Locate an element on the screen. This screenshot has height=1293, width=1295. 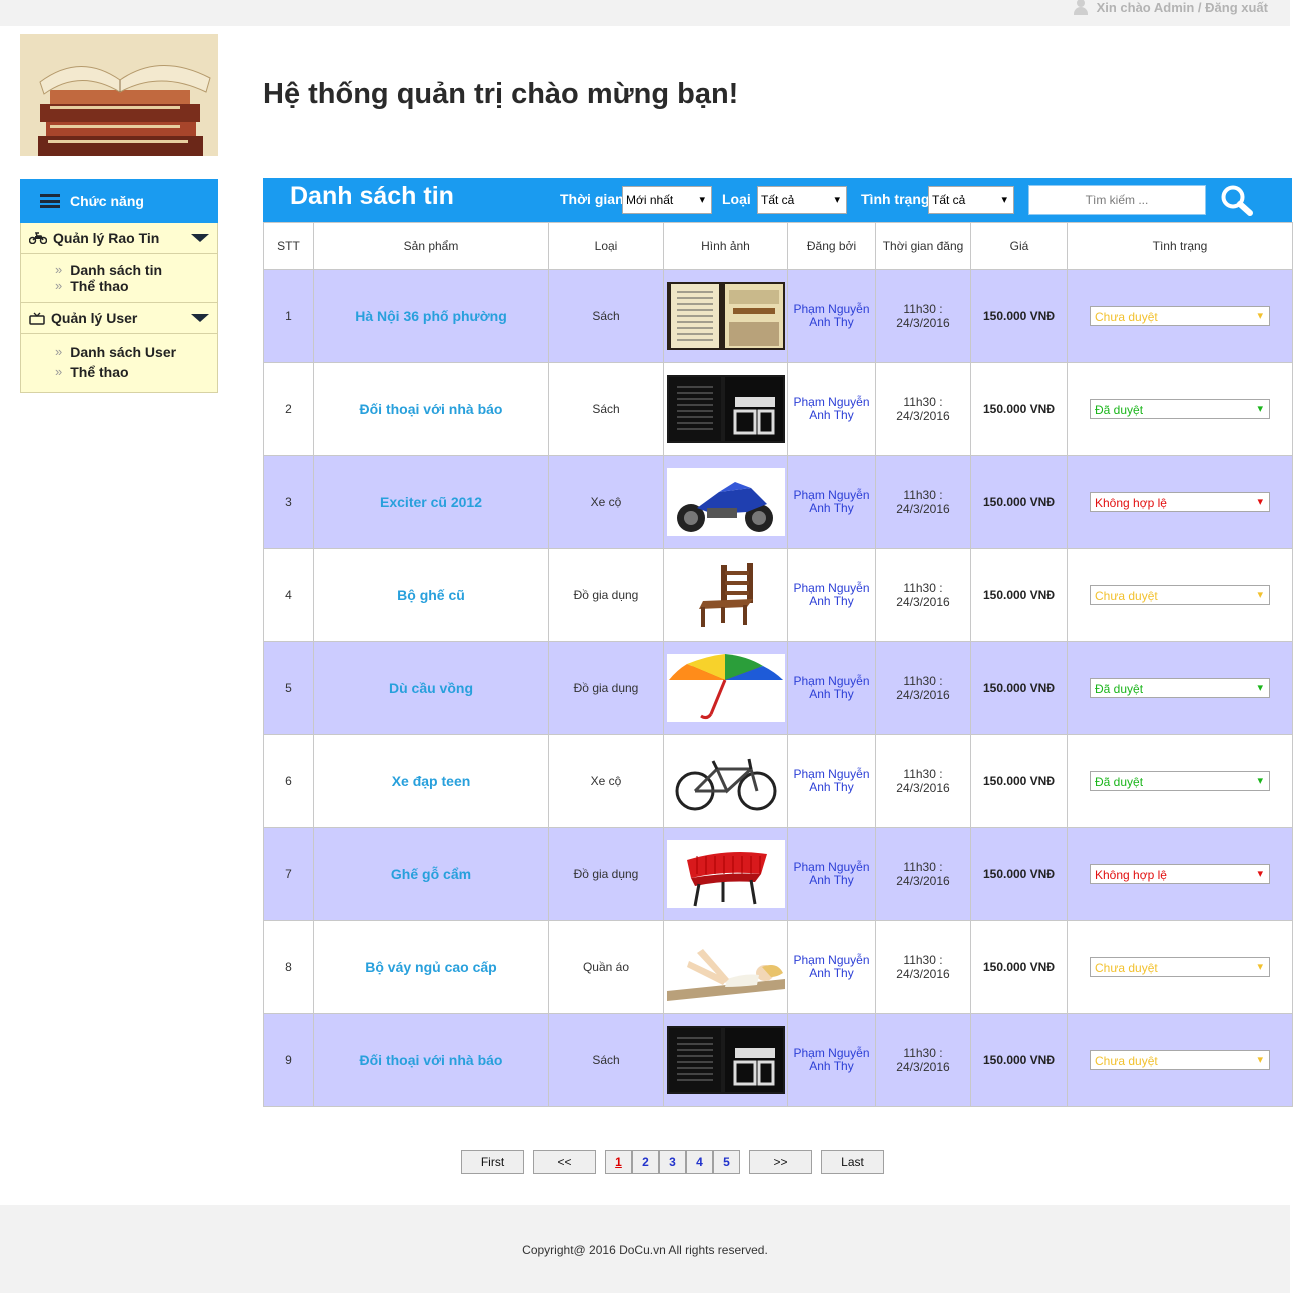
prev-page-button: << is located at coordinates (564, 1162).